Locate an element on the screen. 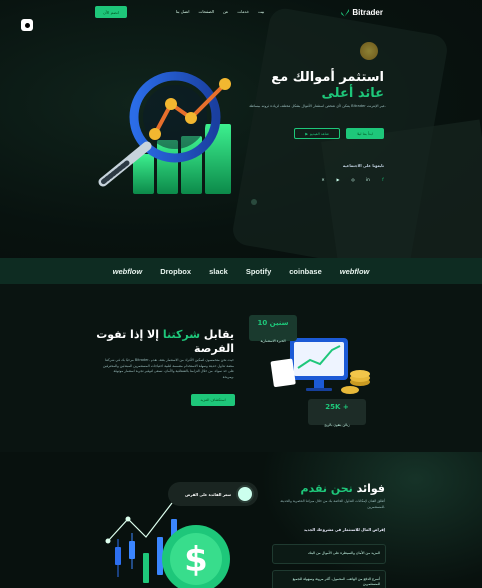  background-shape is located at coordinates (401, 188).